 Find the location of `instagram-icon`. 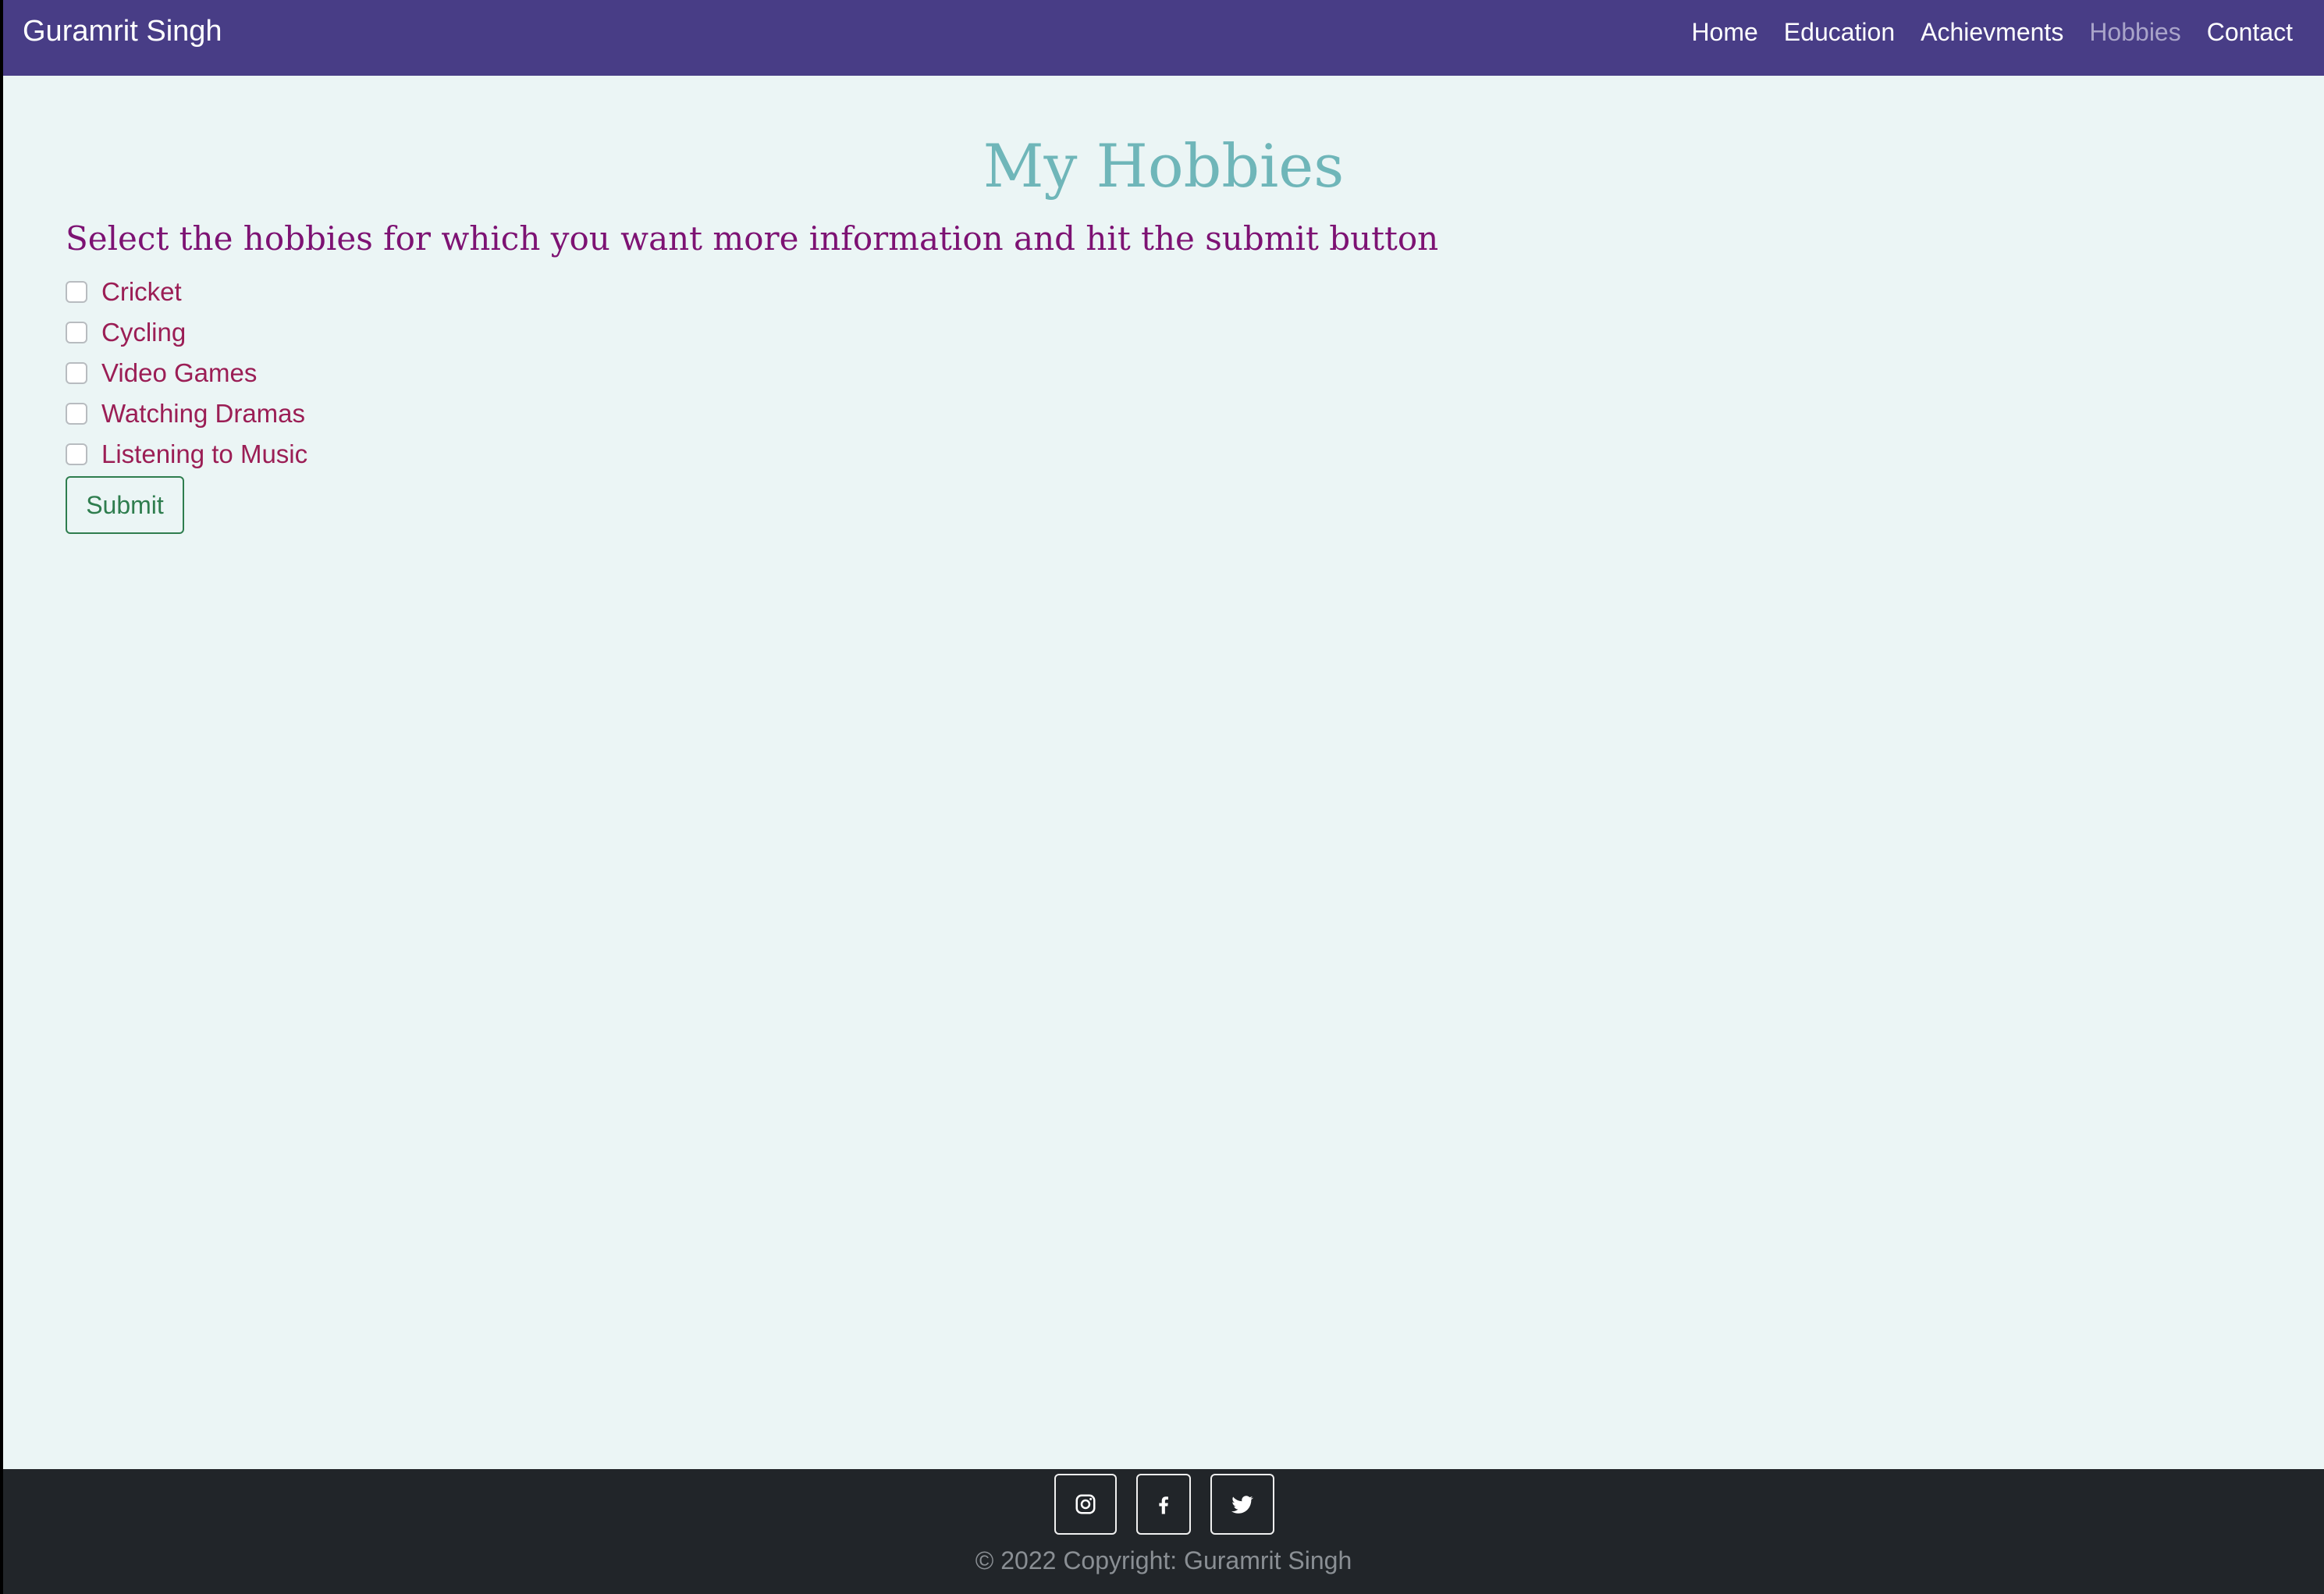

instagram-icon is located at coordinates (1086, 1504).